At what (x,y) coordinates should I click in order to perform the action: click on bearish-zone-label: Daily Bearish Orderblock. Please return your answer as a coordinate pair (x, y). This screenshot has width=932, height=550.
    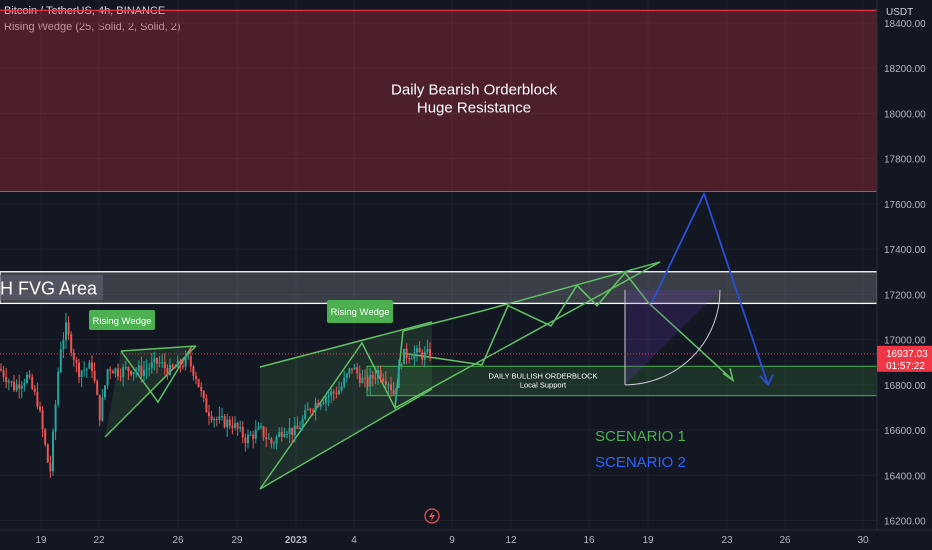
    Looking at the image, I should click on (474, 89).